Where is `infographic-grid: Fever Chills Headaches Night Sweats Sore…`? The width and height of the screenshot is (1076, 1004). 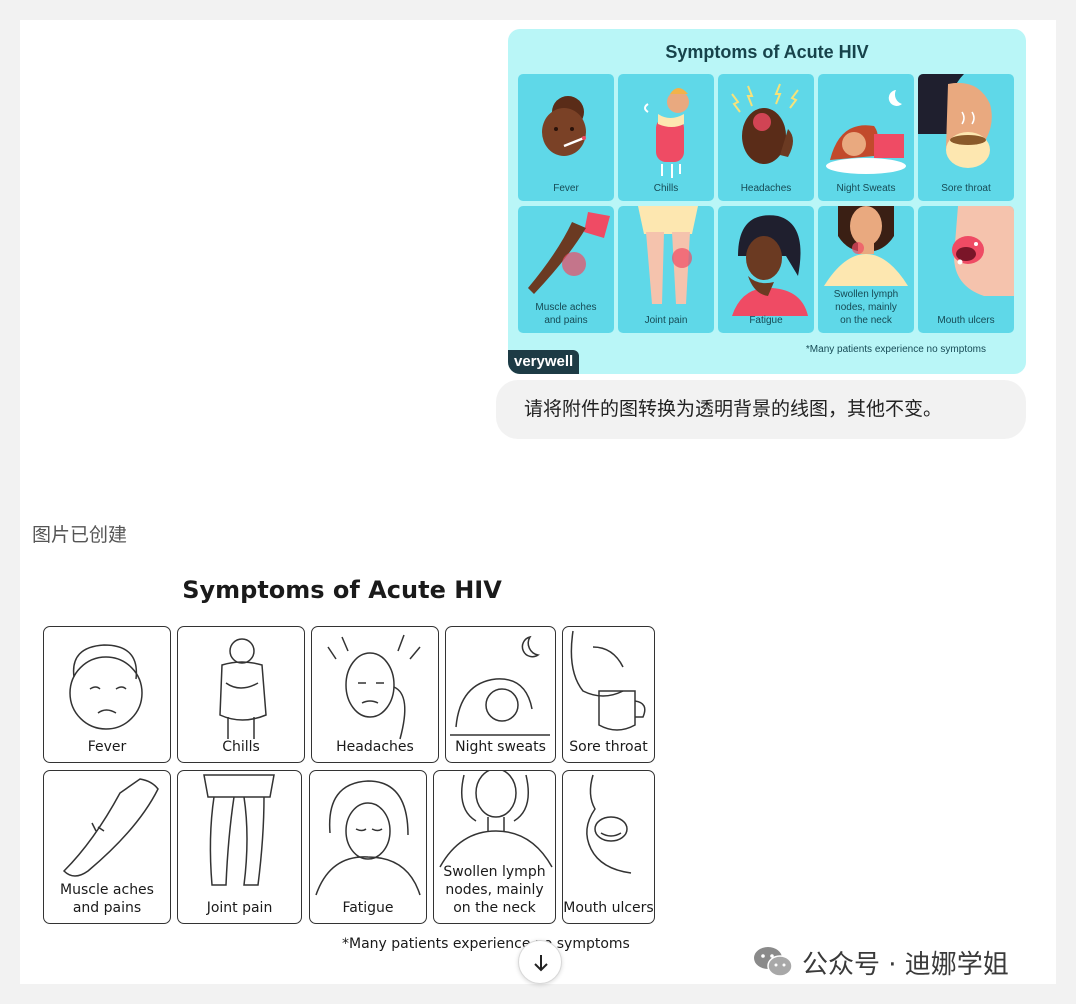
infographic-grid: Fever Chills Headaches Night Sweats Sore… is located at coordinates (766, 203).